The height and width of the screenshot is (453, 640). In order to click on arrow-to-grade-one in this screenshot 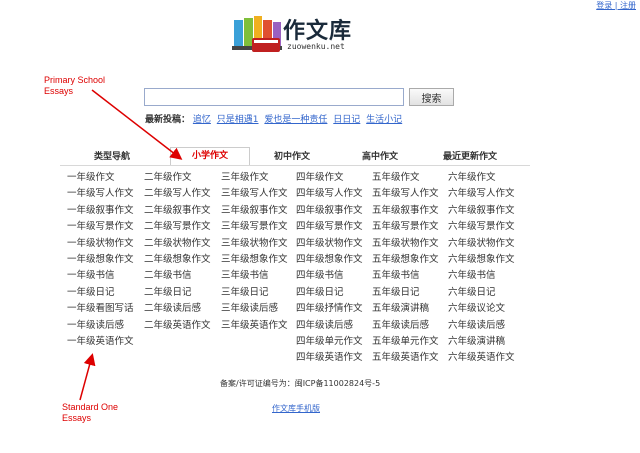, I will do `click(87, 377)`.